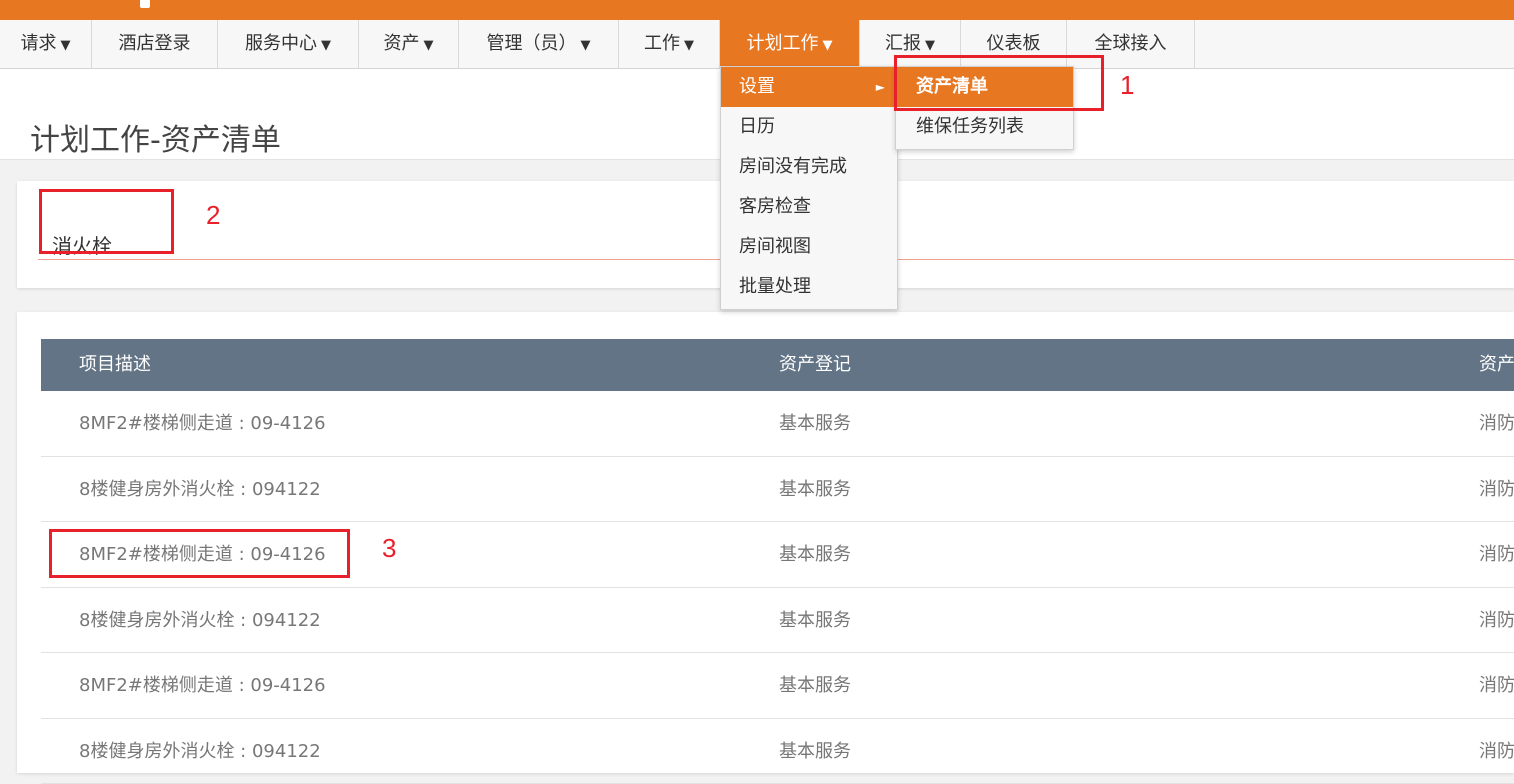 This screenshot has height=784, width=1514. What do you see at coordinates (880, 87) in the screenshot?
I see `chevron-right-icon: ►` at bounding box center [880, 87].